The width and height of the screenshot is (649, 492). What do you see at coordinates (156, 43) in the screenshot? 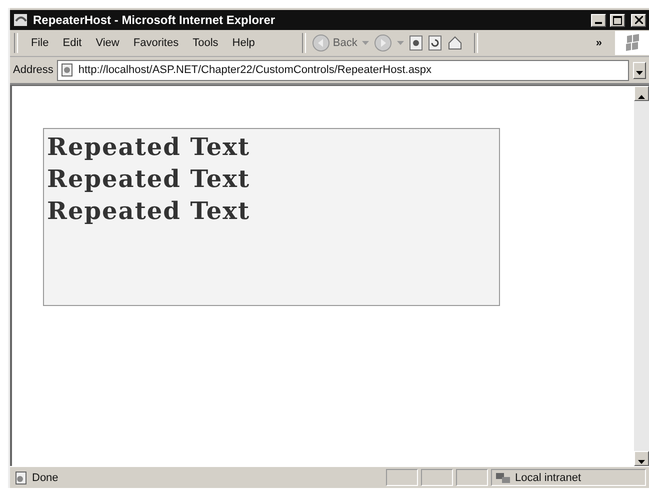
I see `menu-item: Favorites` at bounding box center [156, 43].